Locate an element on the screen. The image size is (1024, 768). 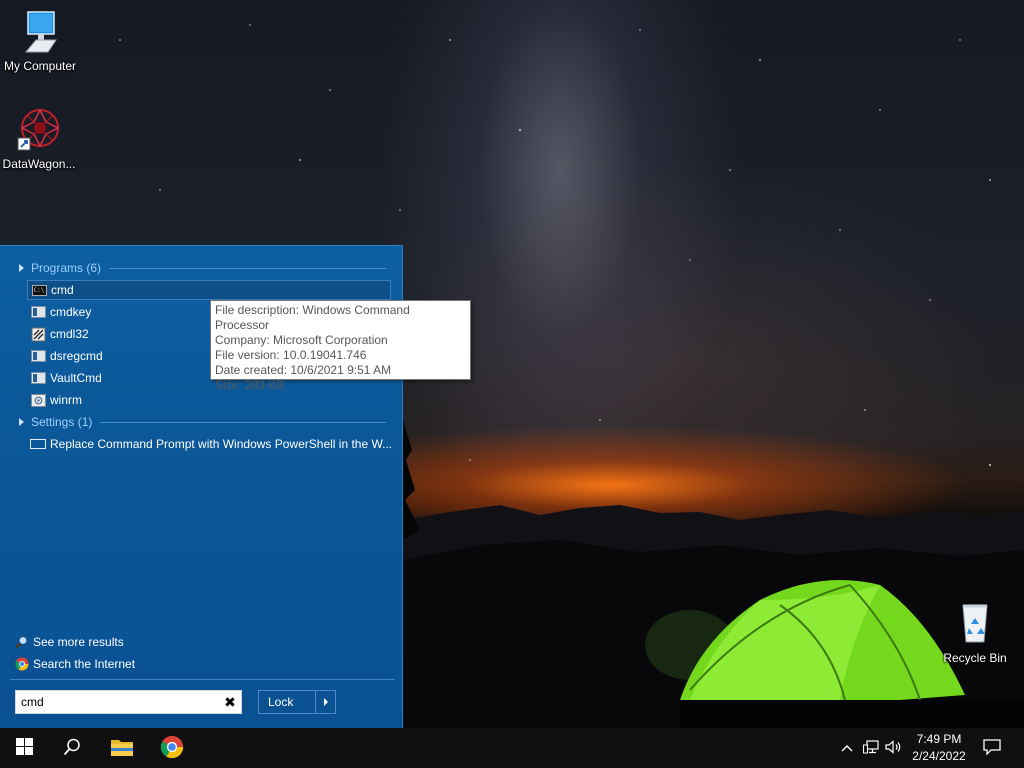
program-item-label: VaultCmd is located at coordinates (76, 378).